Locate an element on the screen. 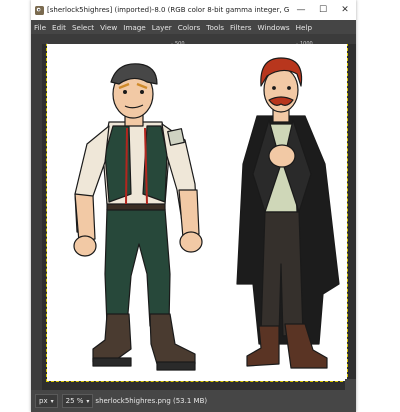 The width and height of the screenshot is (400, 412). menu-layer: Layer is located at coordinates (162, 27).